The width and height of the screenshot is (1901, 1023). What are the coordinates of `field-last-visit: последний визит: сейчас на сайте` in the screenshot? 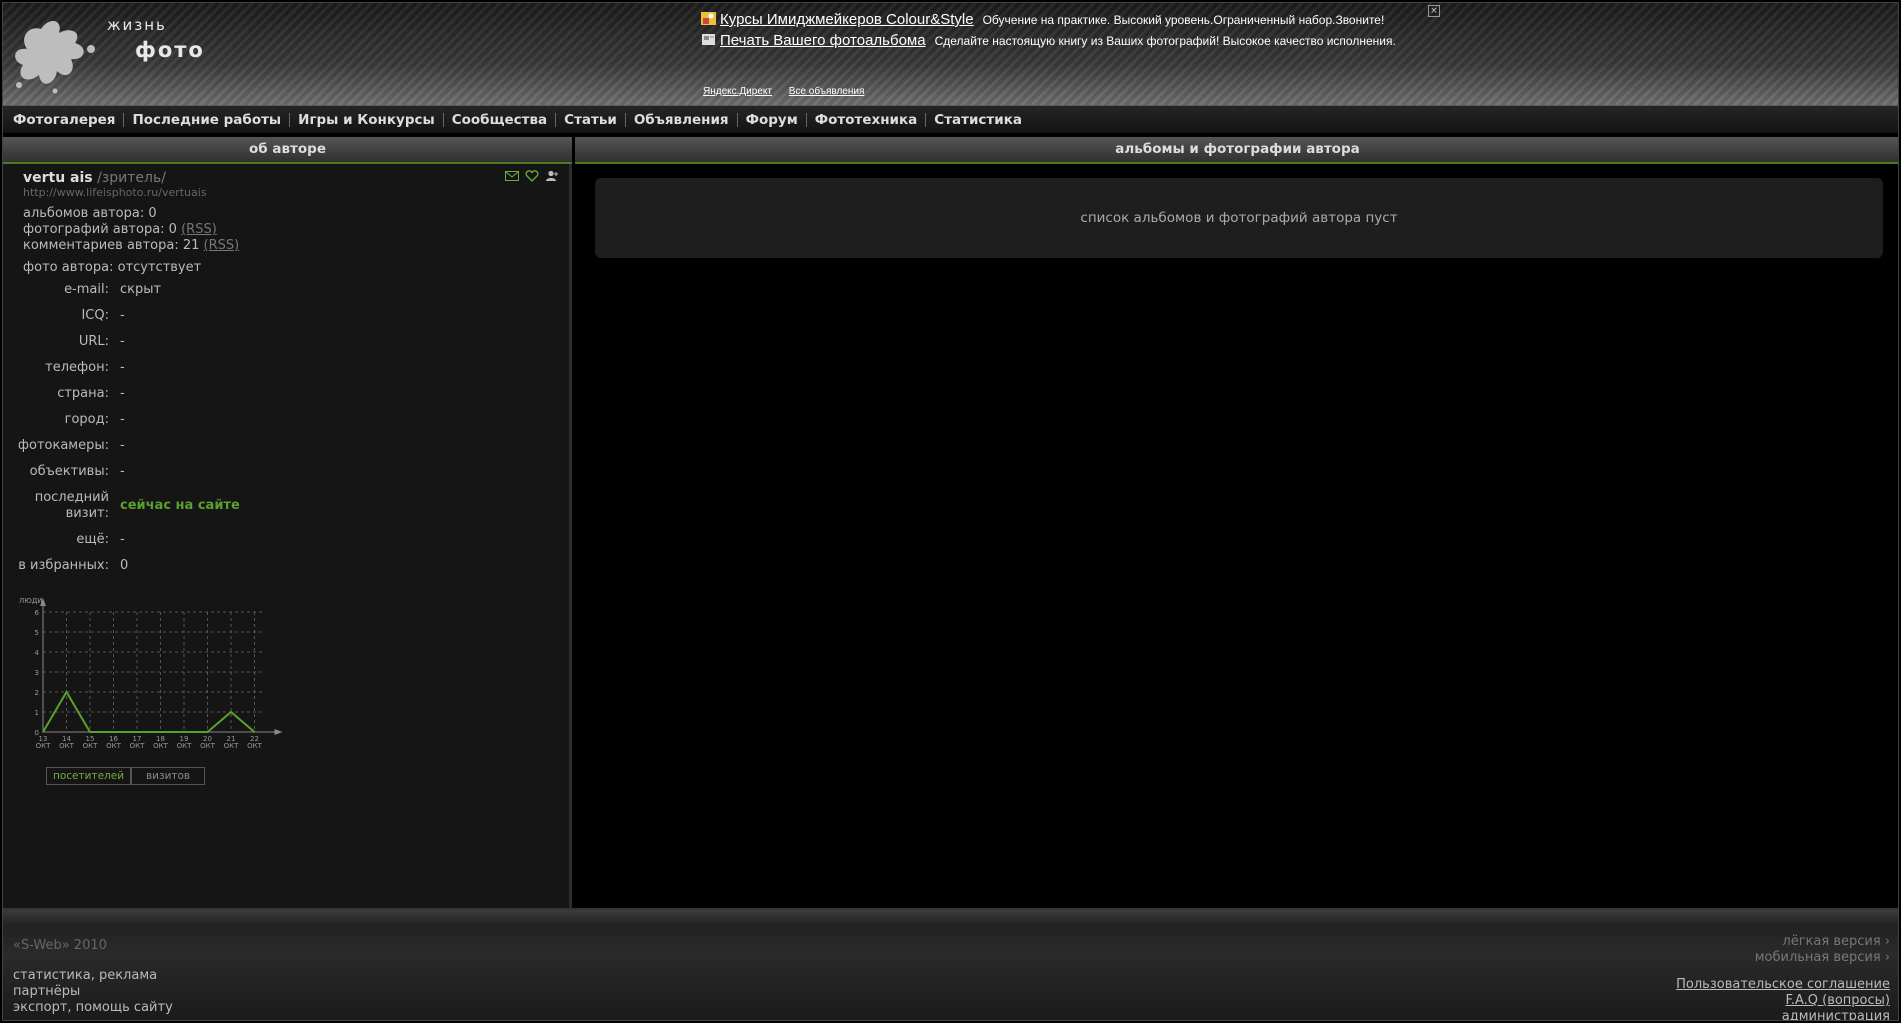 It's located at (221, 506).